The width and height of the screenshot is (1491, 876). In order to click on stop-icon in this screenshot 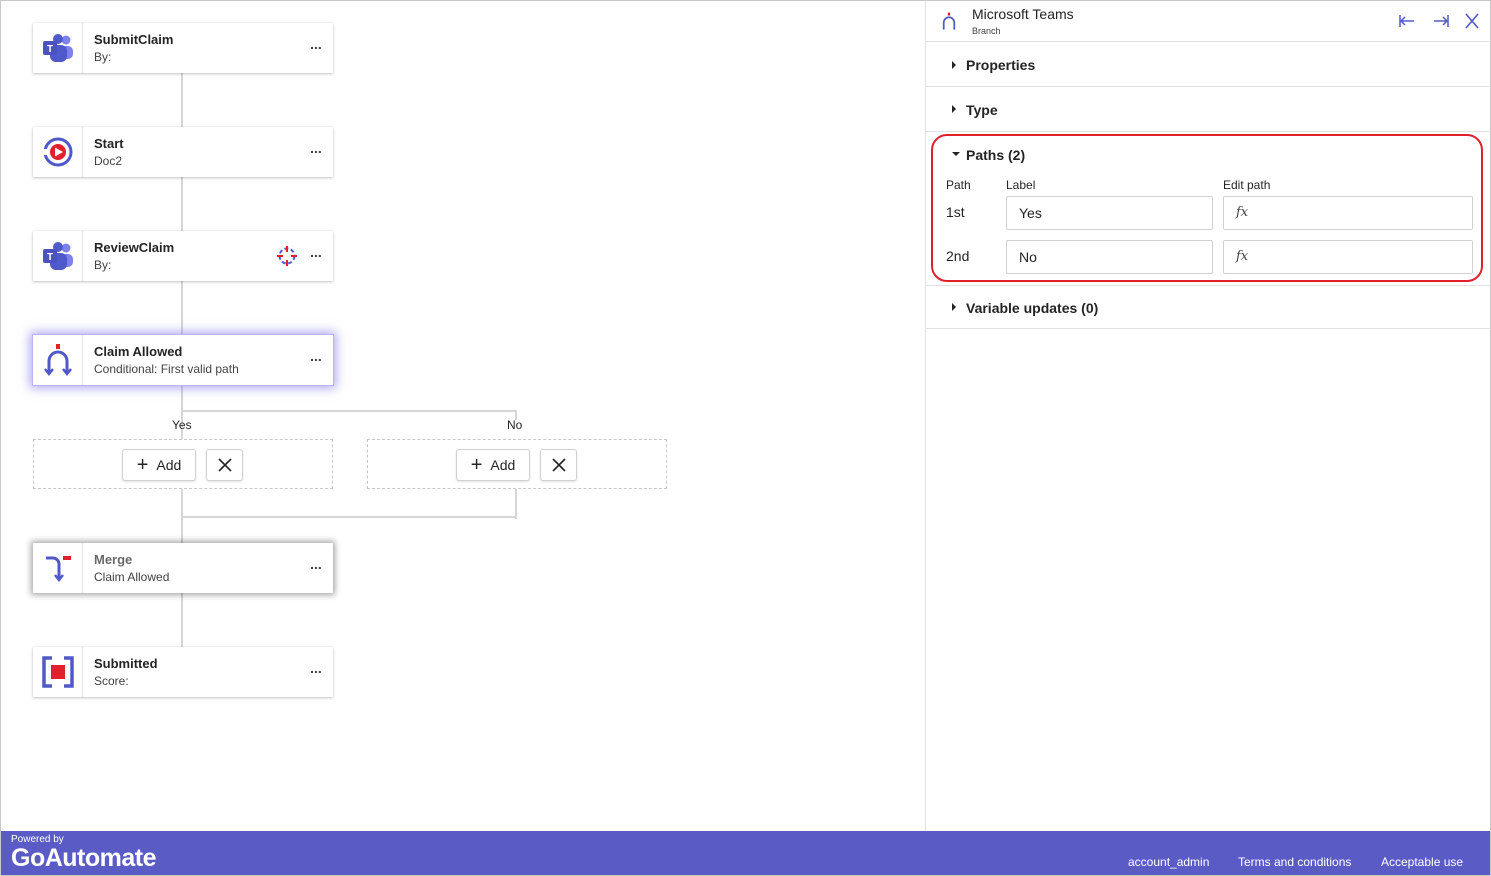, I will do `click(58, 672)`.